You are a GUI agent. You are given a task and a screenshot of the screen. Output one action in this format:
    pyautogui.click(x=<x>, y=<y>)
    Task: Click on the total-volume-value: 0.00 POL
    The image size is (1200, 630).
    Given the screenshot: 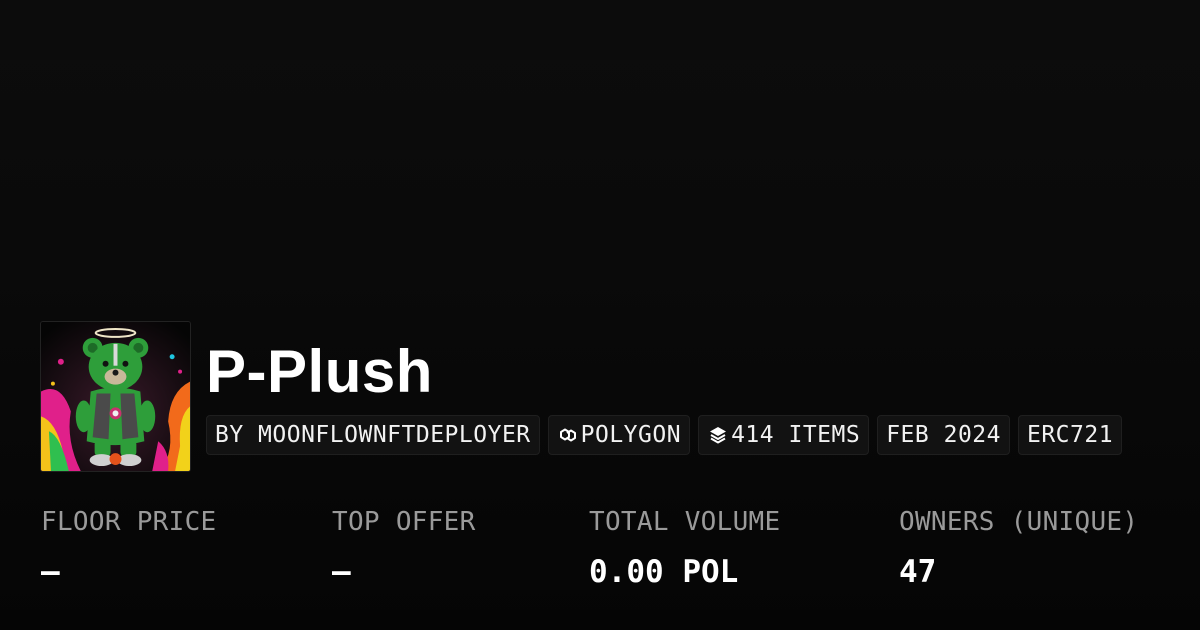 What is the action you would take?
    pyautogui.click(x=664, y=572)
    